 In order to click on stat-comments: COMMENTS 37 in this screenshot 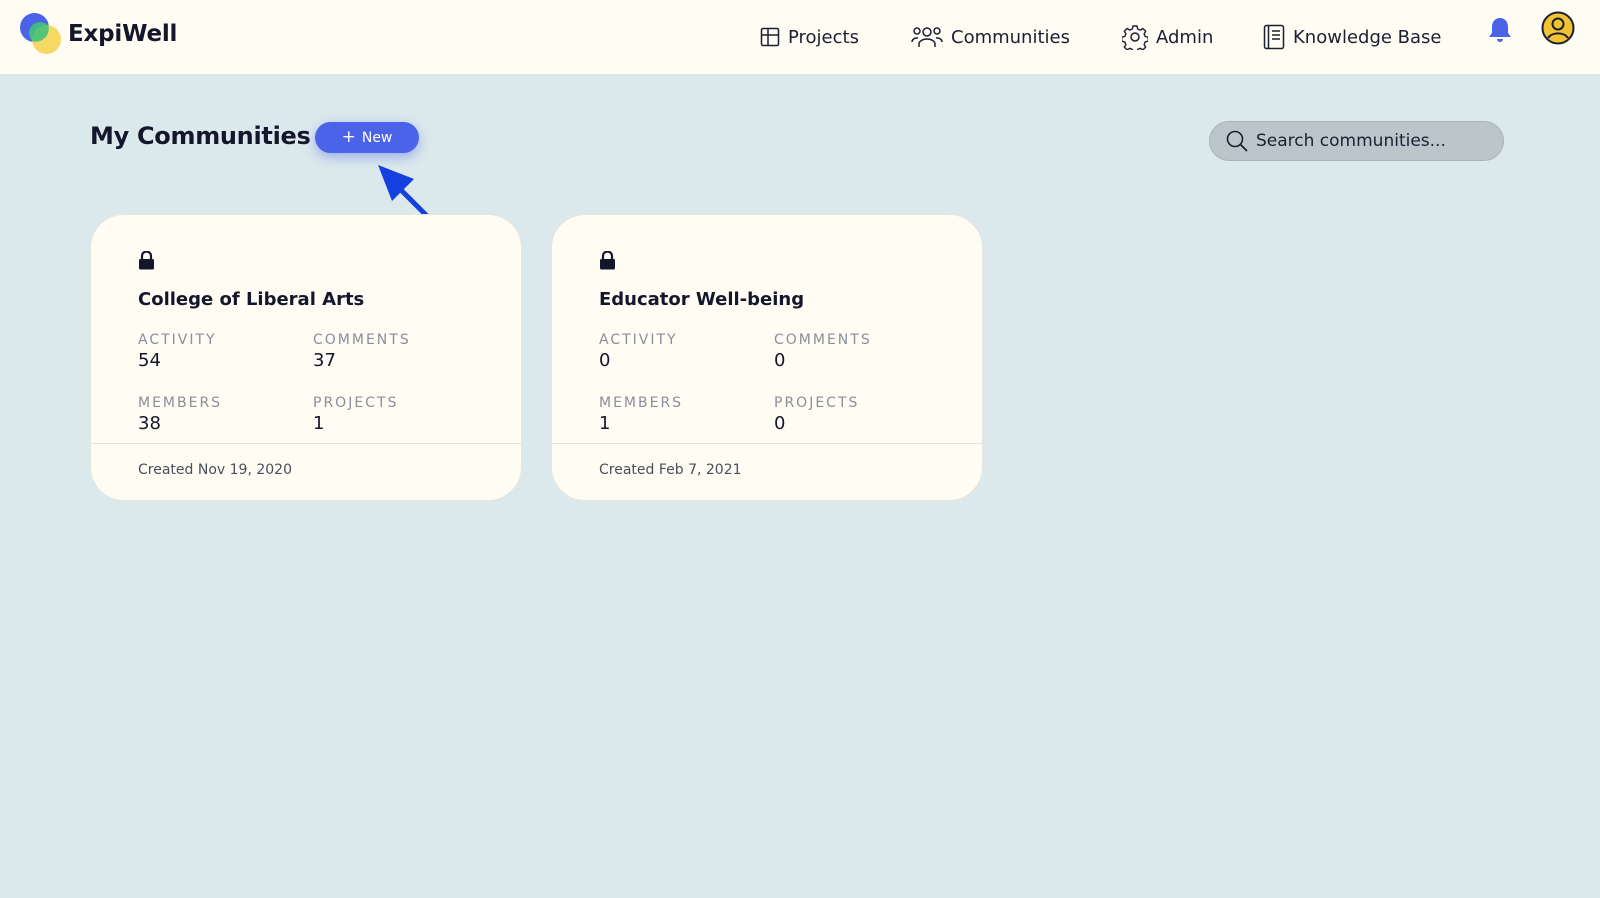, I will do `click(362, 351)`.